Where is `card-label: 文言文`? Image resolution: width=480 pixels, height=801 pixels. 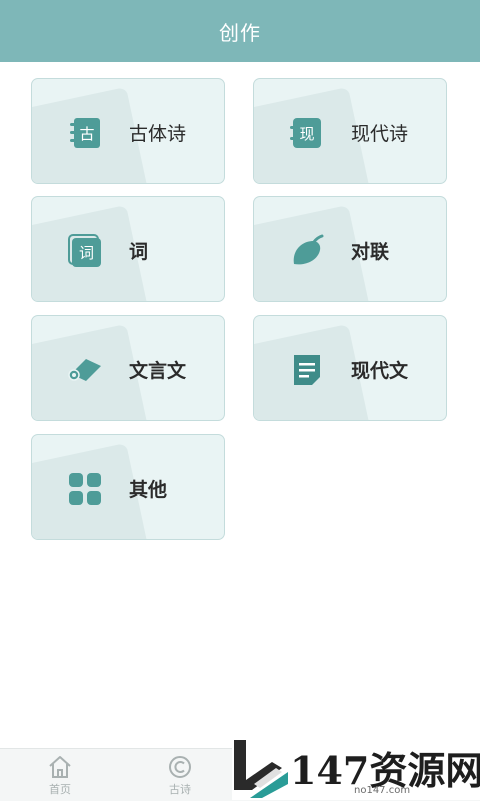
card-label: 文言文 is located at coordinates (158, 371).